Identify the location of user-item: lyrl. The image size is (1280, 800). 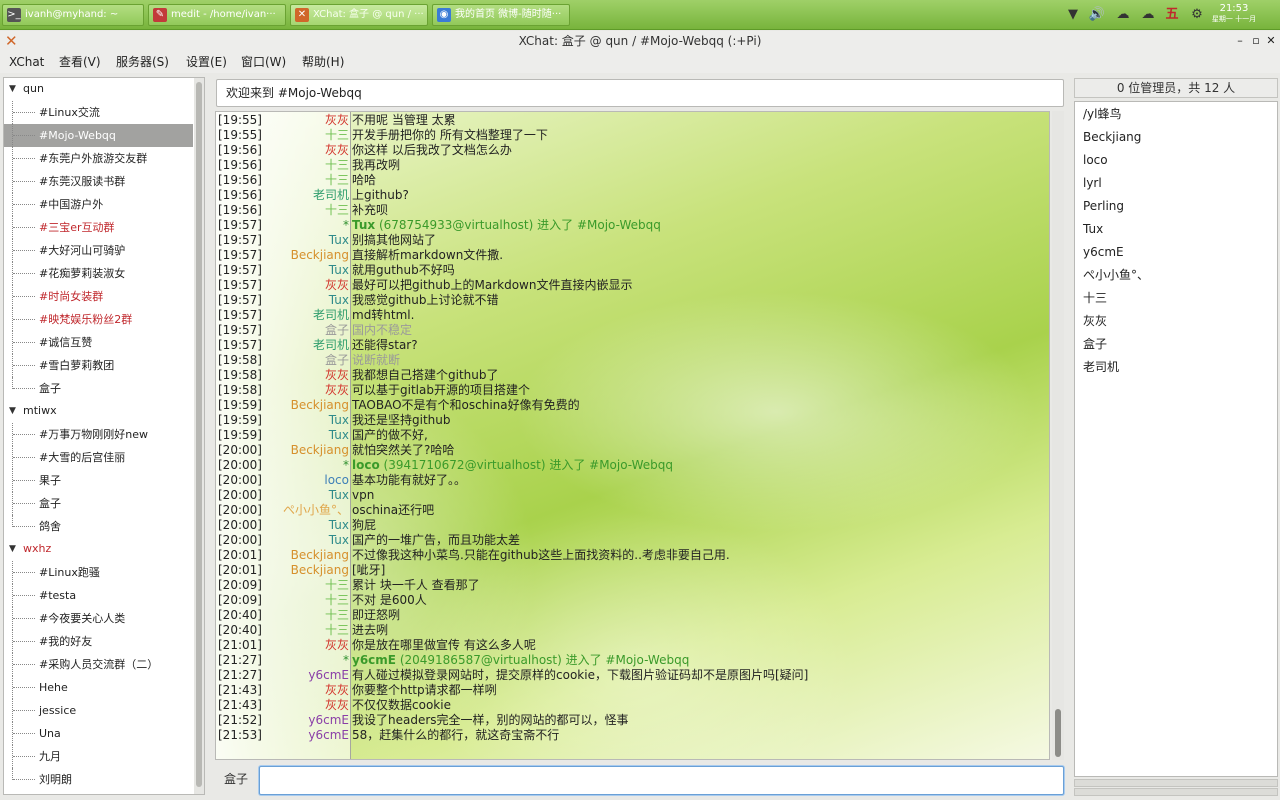
(1092, 183).